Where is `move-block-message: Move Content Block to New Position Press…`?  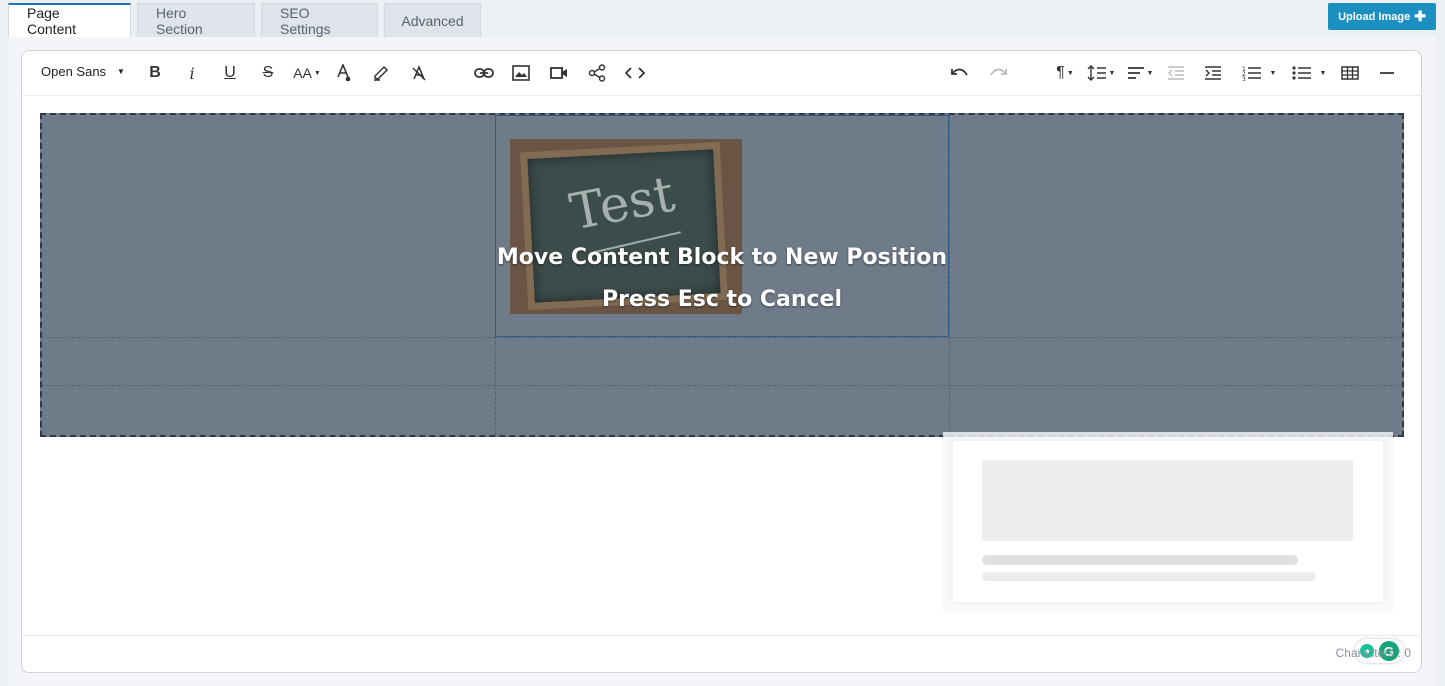
move-block-message: Move Content Block to New Position Press… is located at coordinates (722, 279).